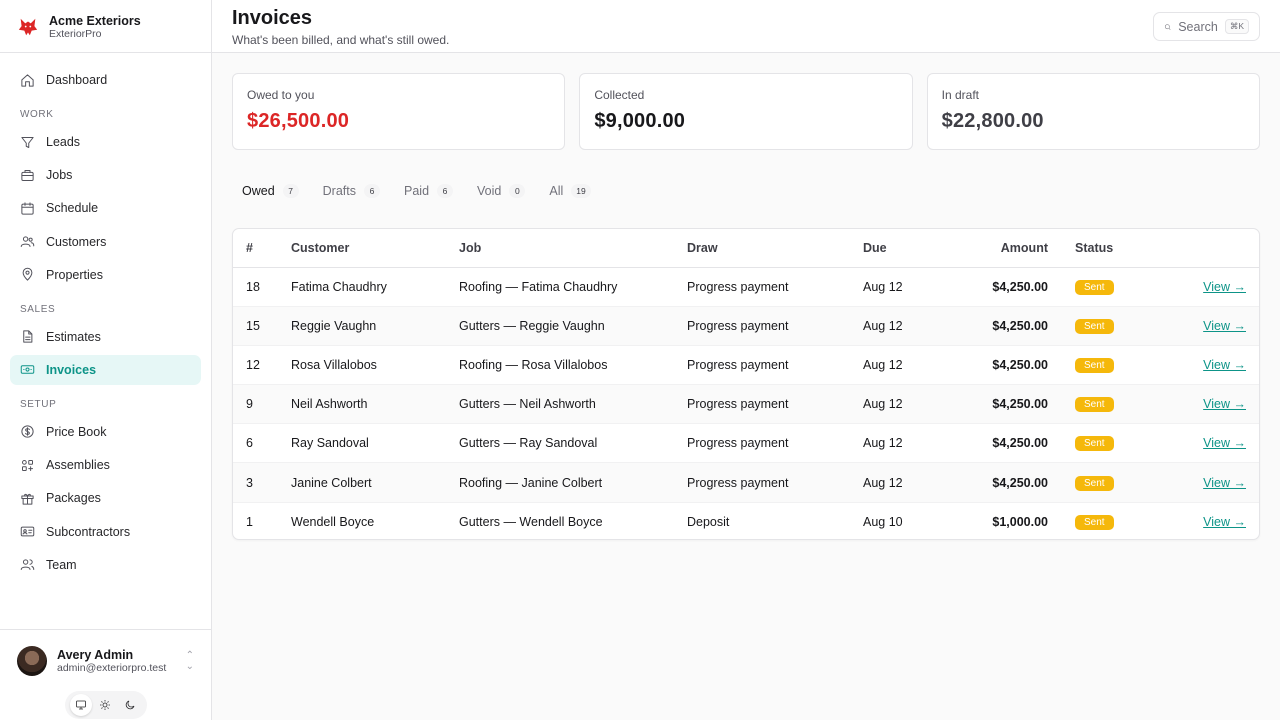 Image resolution: width=1280 pixels, height=720 pixels. I want to click on card-label: Owed to you, so click(281, 95).